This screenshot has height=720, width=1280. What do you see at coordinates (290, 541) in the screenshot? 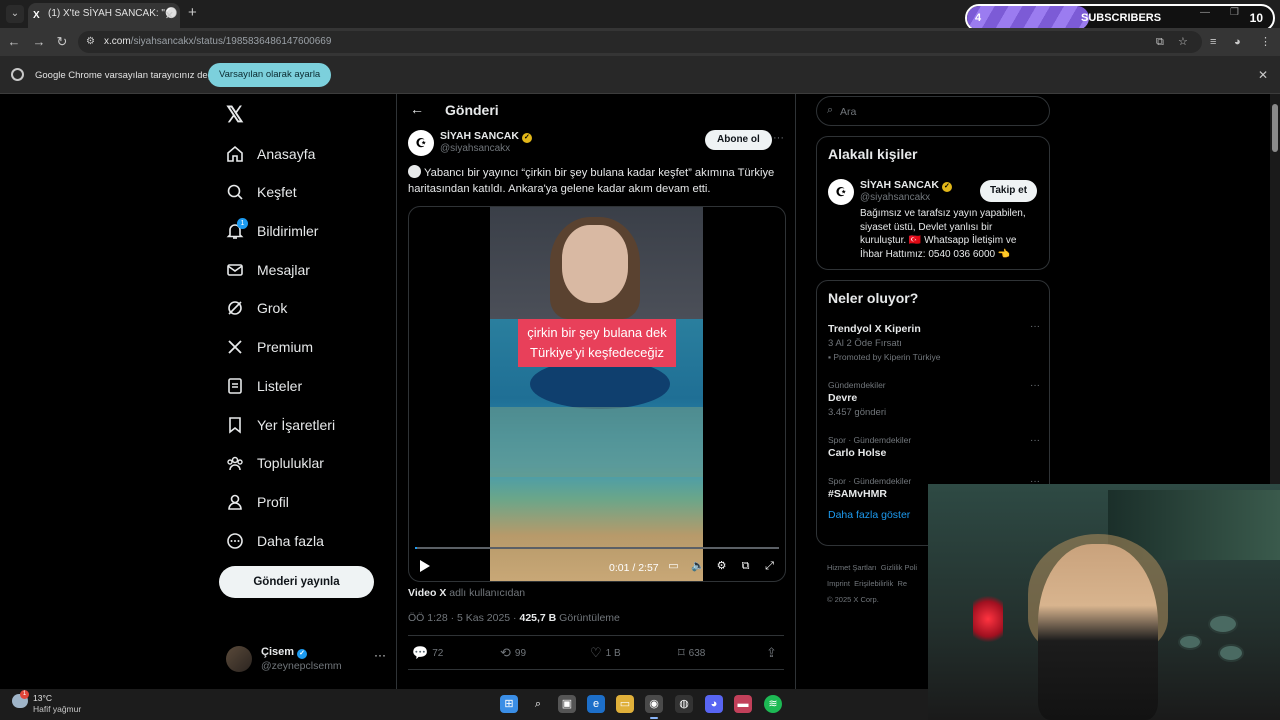
I see `sidebar-item-label: Daha fazla` at bounding box center [290, 541].